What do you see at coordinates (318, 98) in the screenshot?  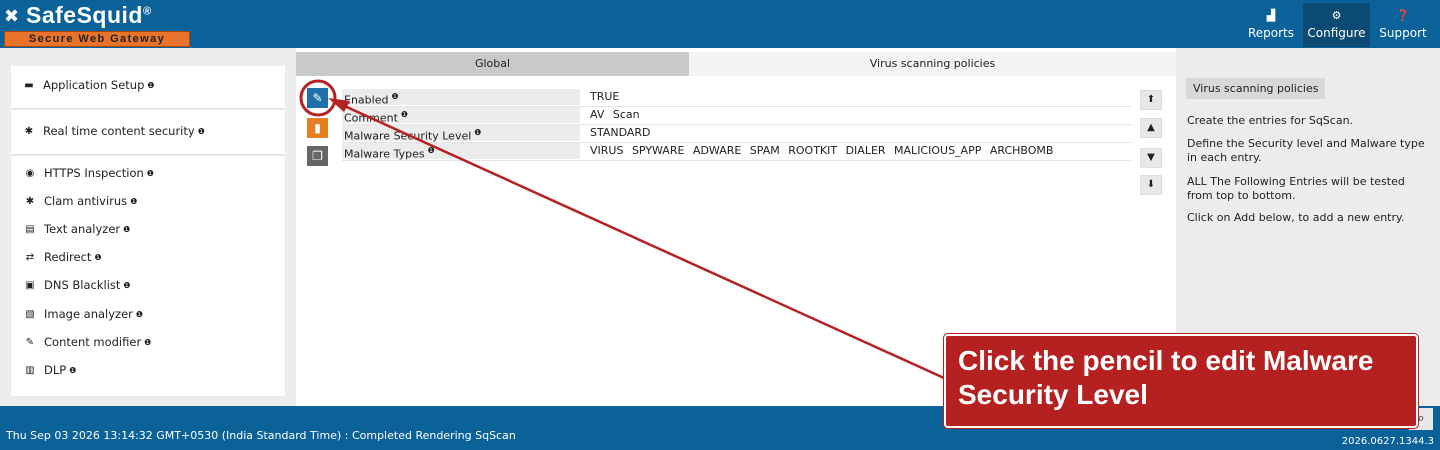 I see `highlight-circle` at bounding box center [318, 98].